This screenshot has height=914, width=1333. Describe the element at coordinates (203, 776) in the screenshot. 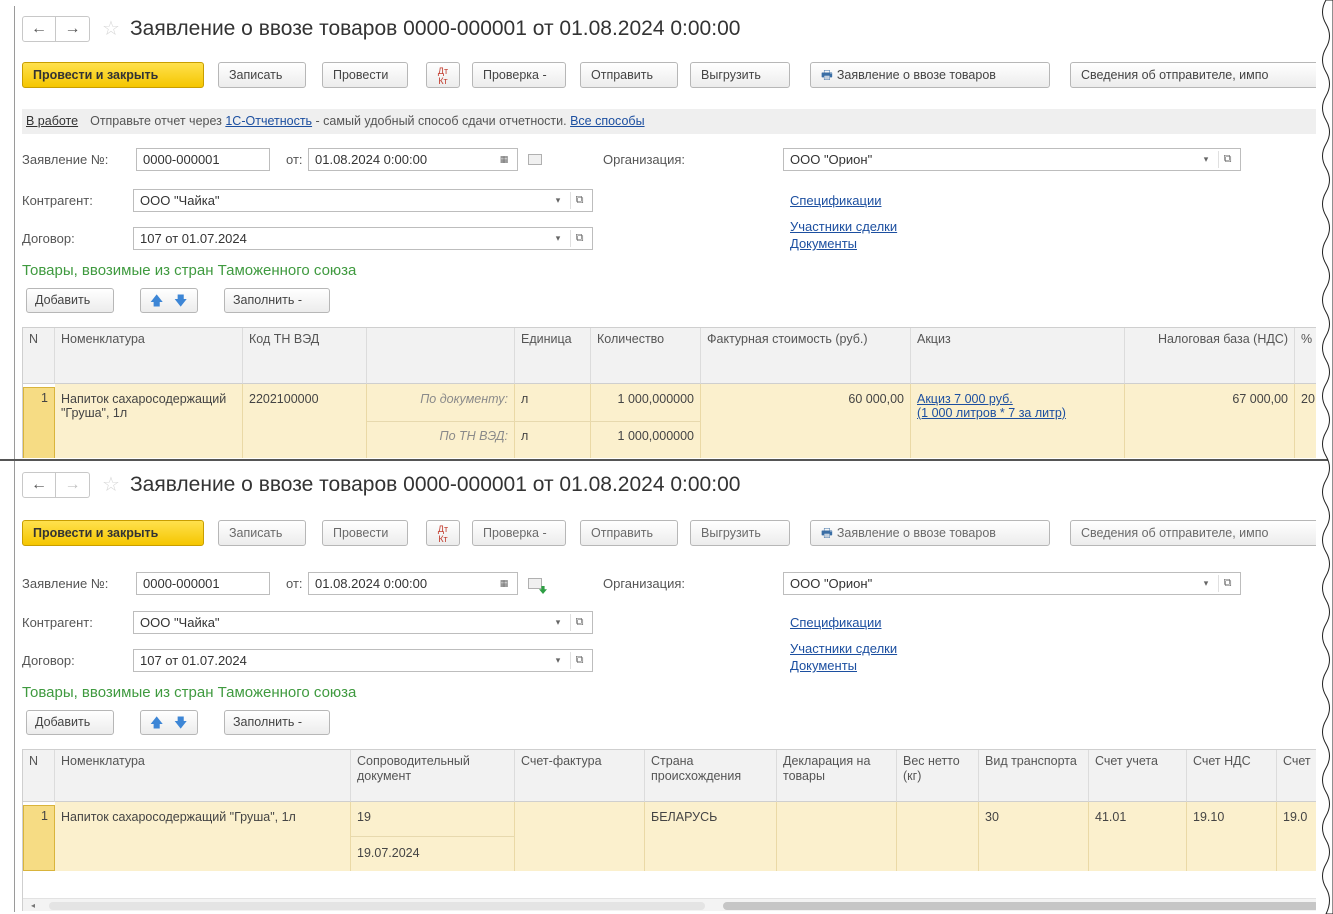

I see `column-header-nomenclature-2: Номенклатура` at that location.